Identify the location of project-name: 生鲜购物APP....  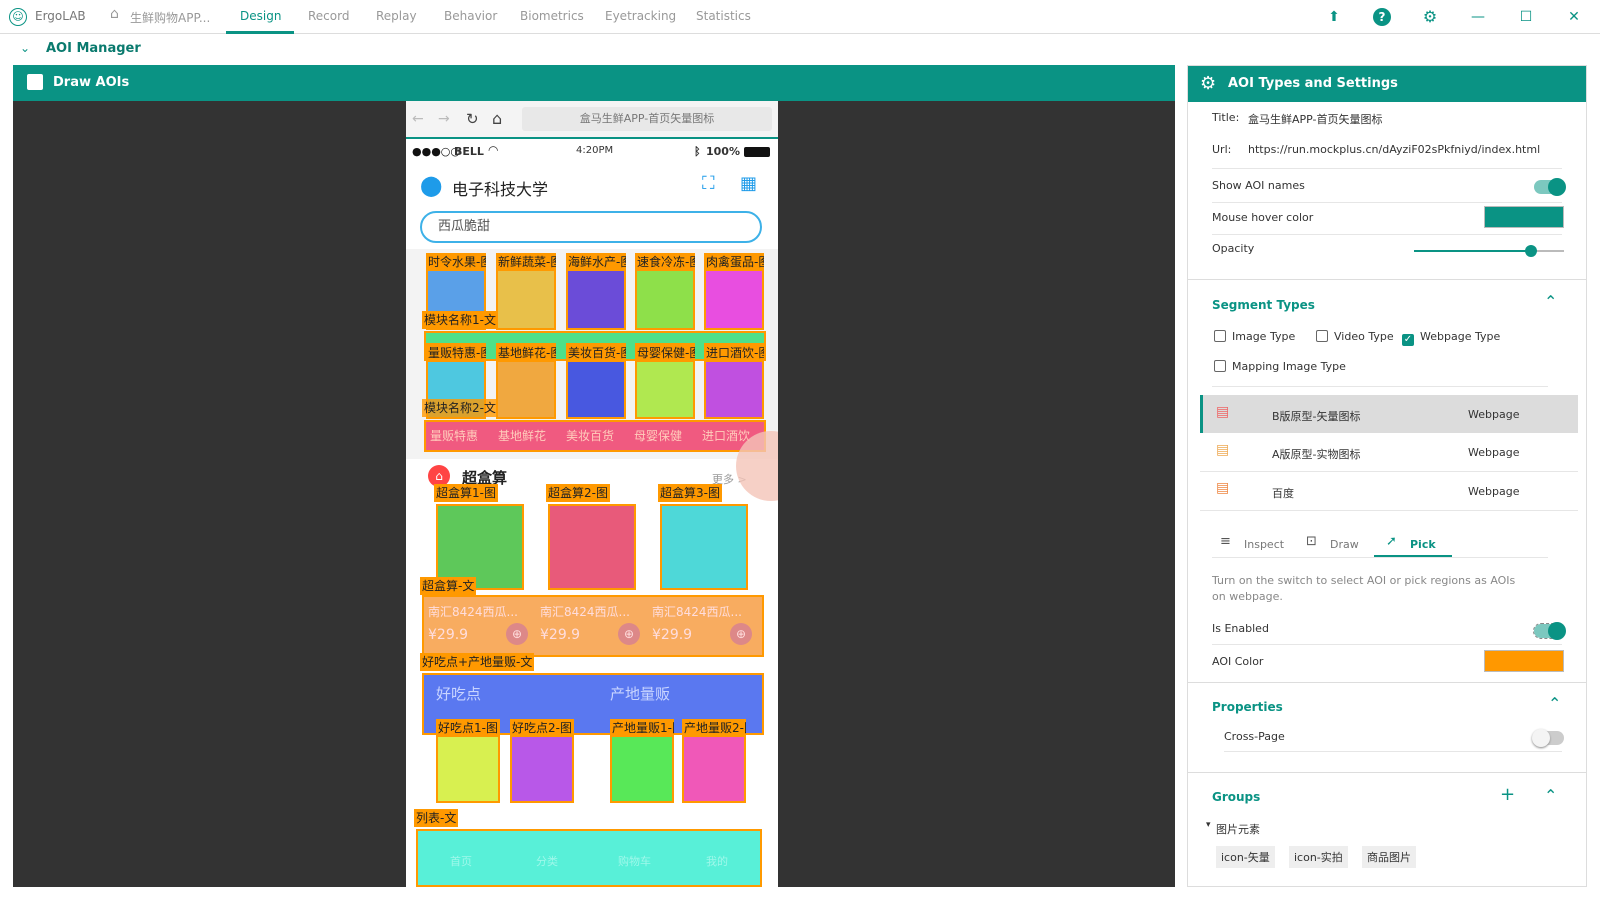
(170, 17).